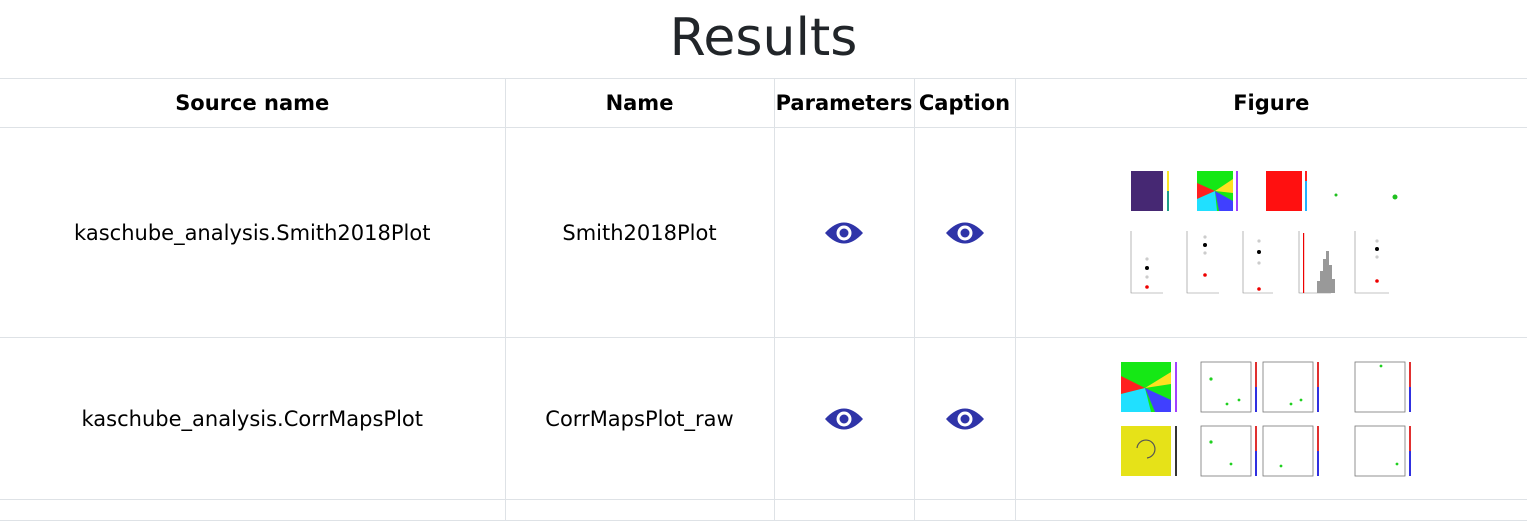  What do you see at coordinates (253, 418) in the screenshot?
I see `source-name-cell: kaschube_analysis.CorrMapsPlot` at bounding box center [253, 418].